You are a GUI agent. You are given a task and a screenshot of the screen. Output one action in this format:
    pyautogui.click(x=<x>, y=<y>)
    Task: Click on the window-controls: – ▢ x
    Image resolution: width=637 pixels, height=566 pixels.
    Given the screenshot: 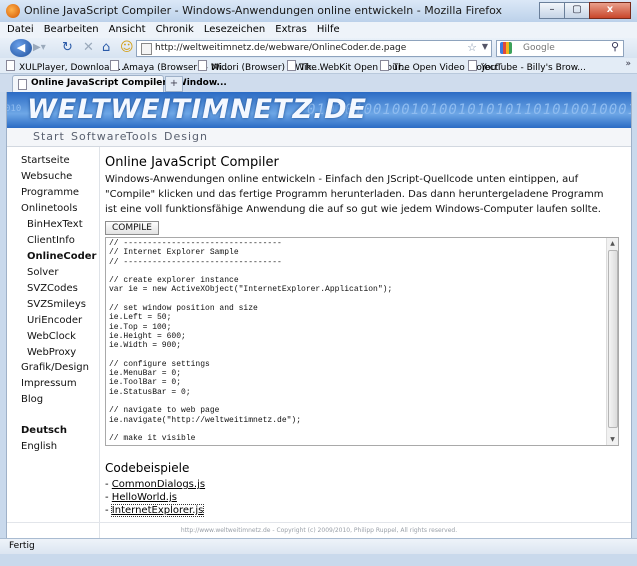 What is the action you would take?
    pyautogui.click(x=585, y=10)
    